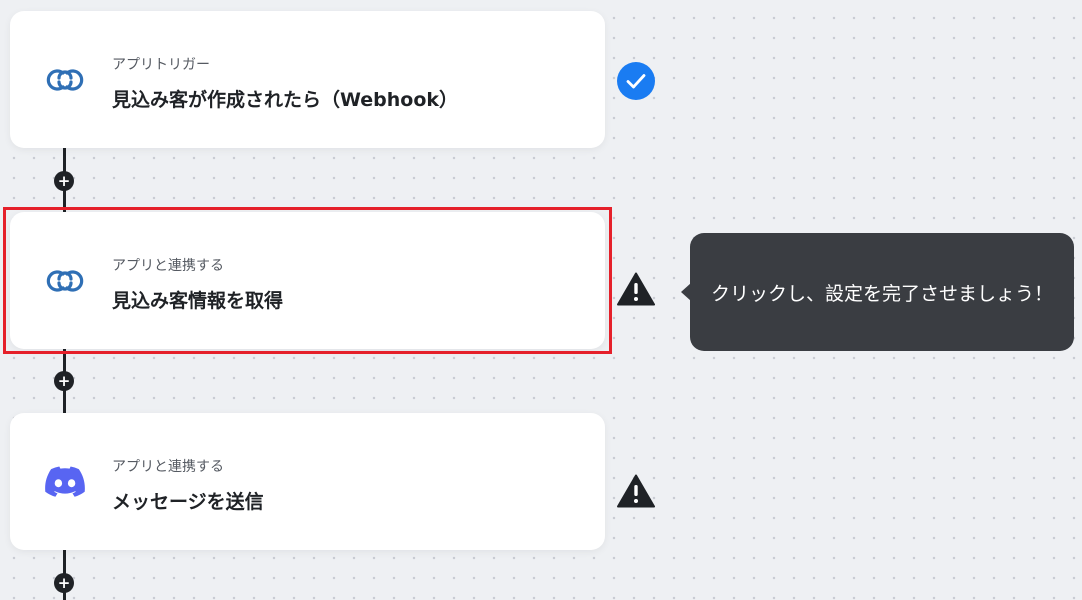 Image resolution: width=1082 pixels, height=600 pixels. I want to click on flow-step-card-action: アプリと連携する 見込み客情報を取得, so click(307, 280).